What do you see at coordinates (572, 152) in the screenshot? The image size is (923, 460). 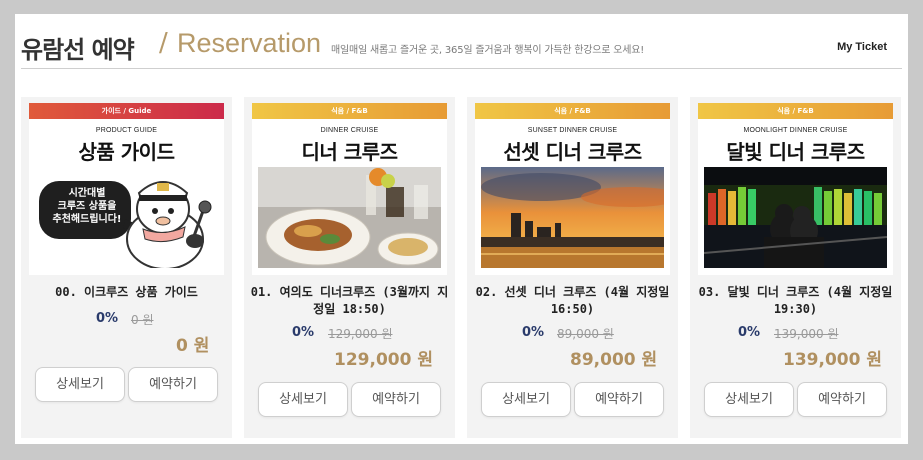 I see `thumbnail-title: 선셋 디너 크루즈` at bounding box center [572, 152].